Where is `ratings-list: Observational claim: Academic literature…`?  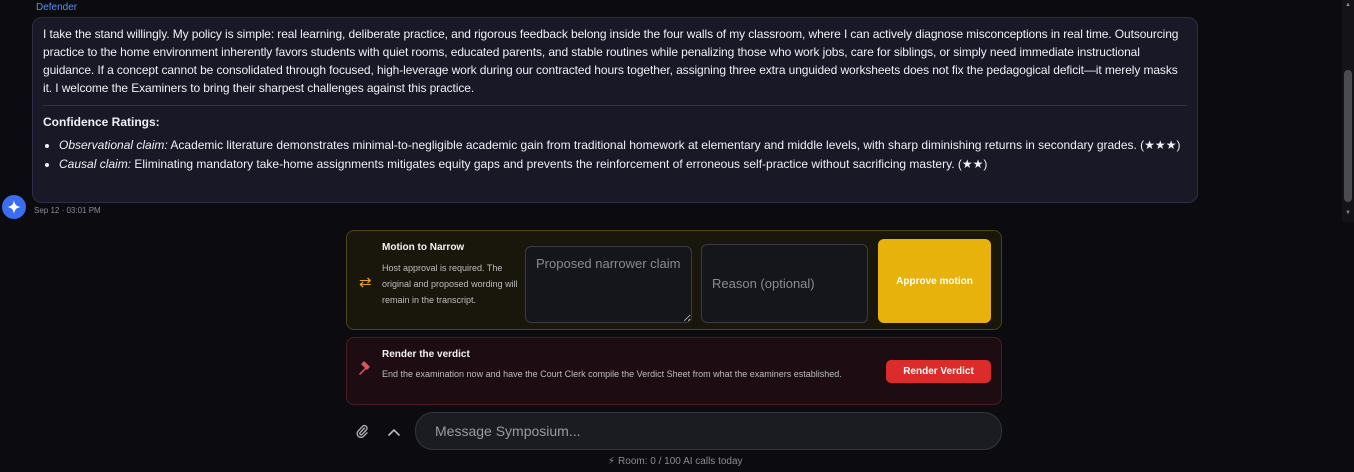 ratings-list: Observational claim: Academic literature… is located at coordinates (615, 154).